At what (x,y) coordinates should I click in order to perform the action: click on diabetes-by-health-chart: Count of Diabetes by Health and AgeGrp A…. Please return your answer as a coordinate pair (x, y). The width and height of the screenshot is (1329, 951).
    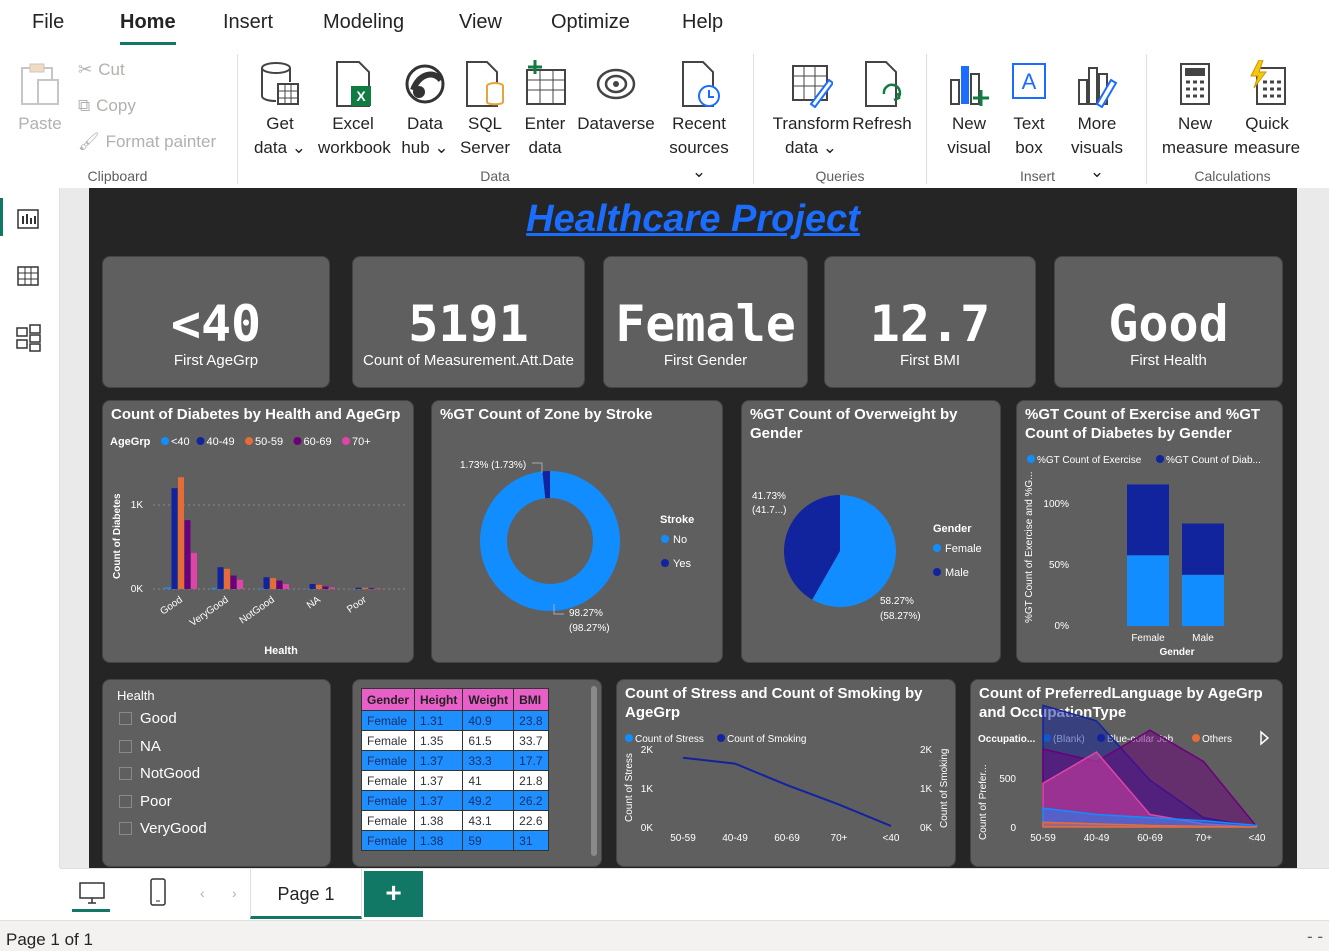
    Looking at the image, I should click on (258, 531).